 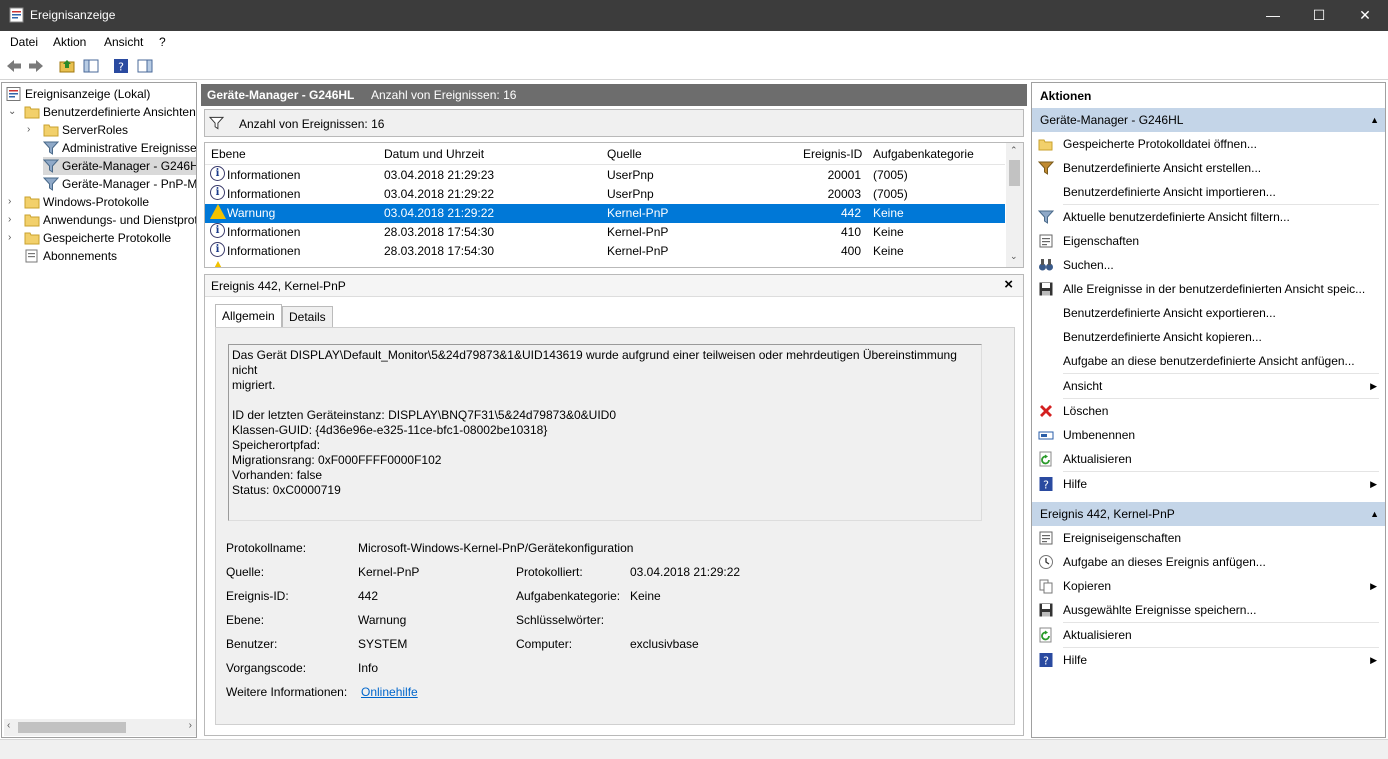 I want to click on horizontal-scrollbar: ‹ ›, so click(x=100, y=727).